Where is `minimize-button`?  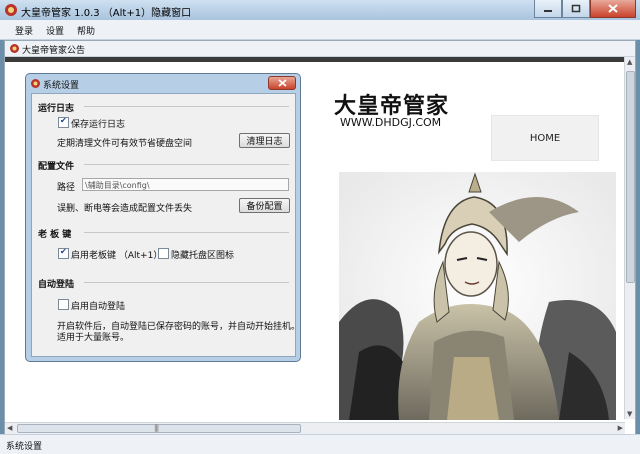 minimize-button is located at coordinates (548, 9).